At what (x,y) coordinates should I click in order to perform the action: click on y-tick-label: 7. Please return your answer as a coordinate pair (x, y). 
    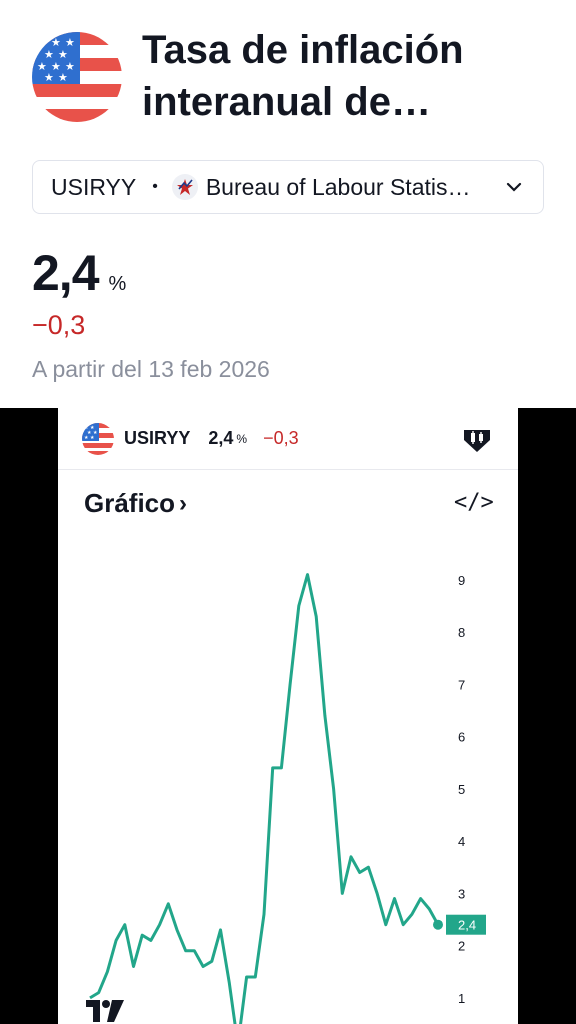
    Looking at the image, I should click on (461, 684).